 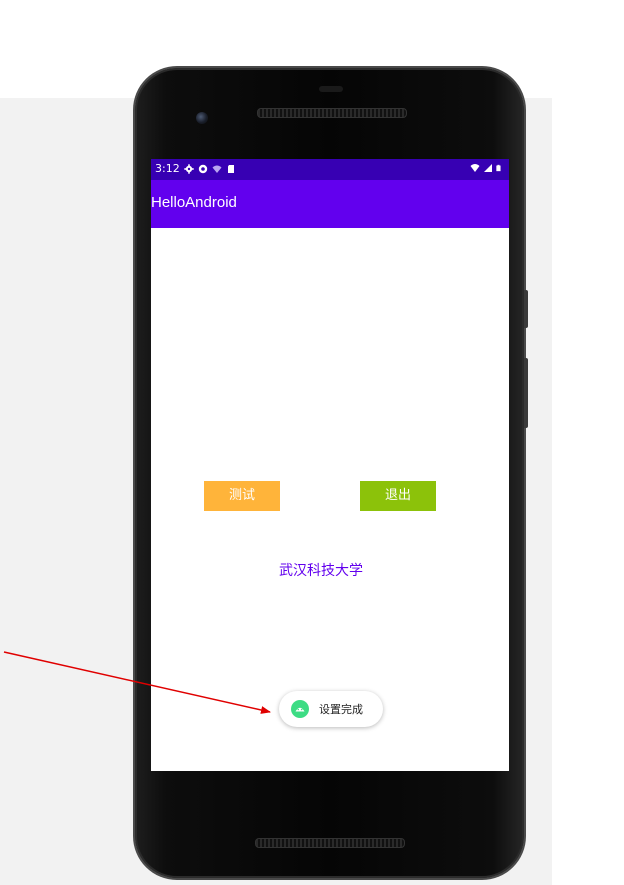 I want to click on toast-text: 设置完成, so click(x=341, y=709).